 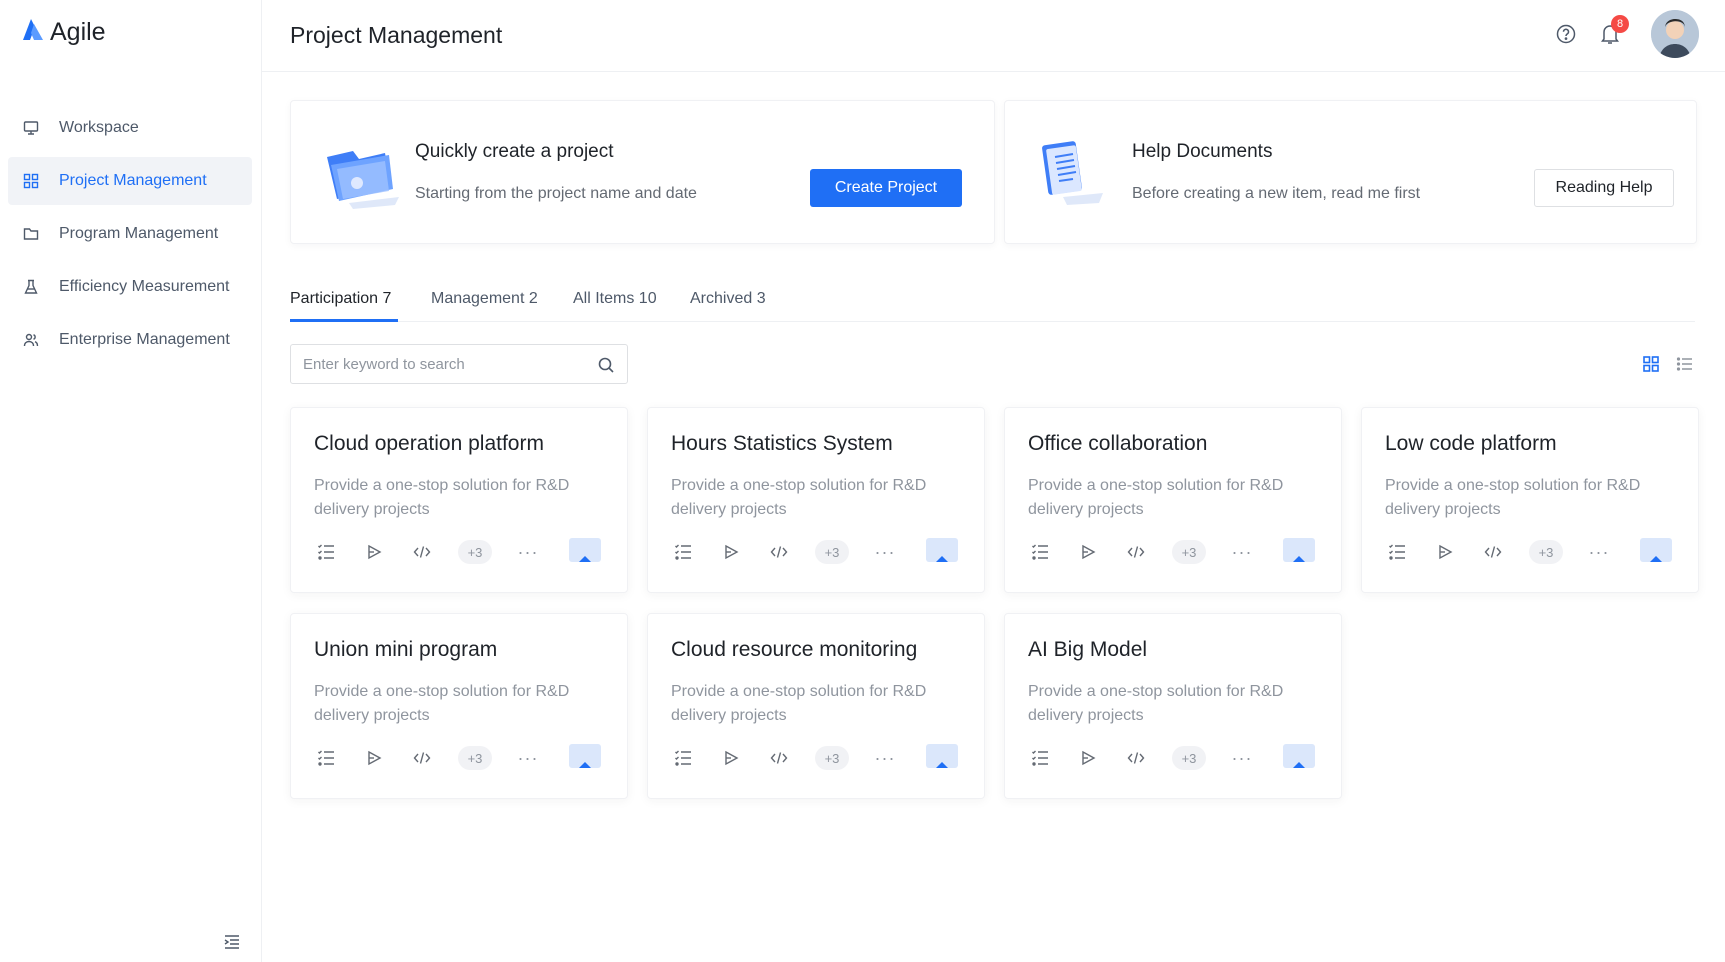 I want to click on sidebar-item-workspace: Workspace, so click(x=130, y=128).